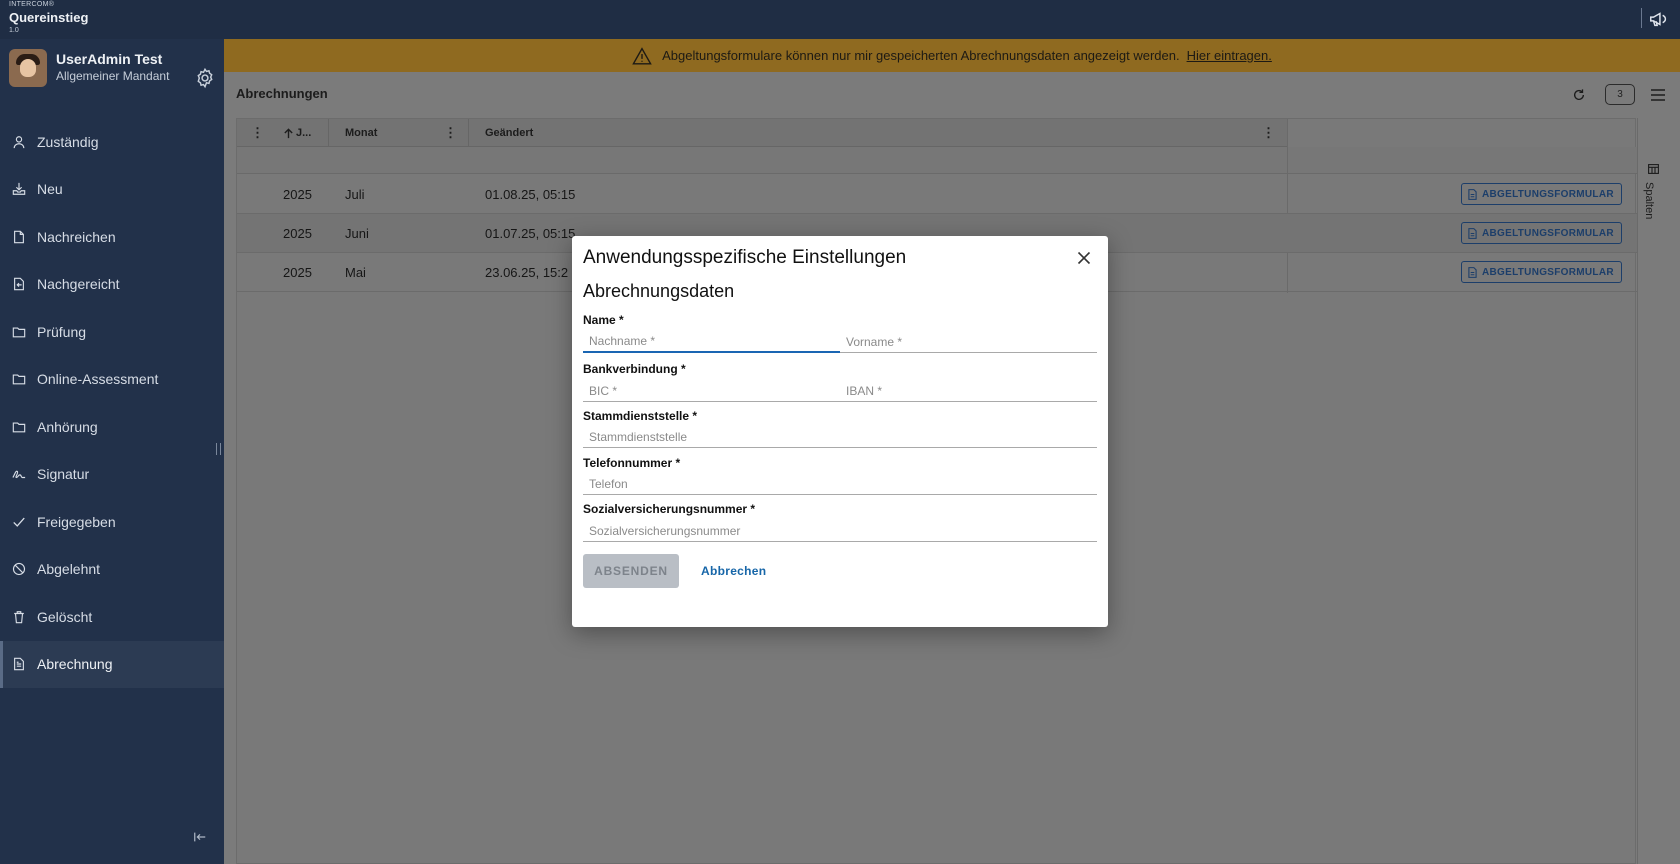  Describe the element at coordinates (112, 427) in the screenshot. I see `sidebar-item-anhoerung: Anhörung` at that location.